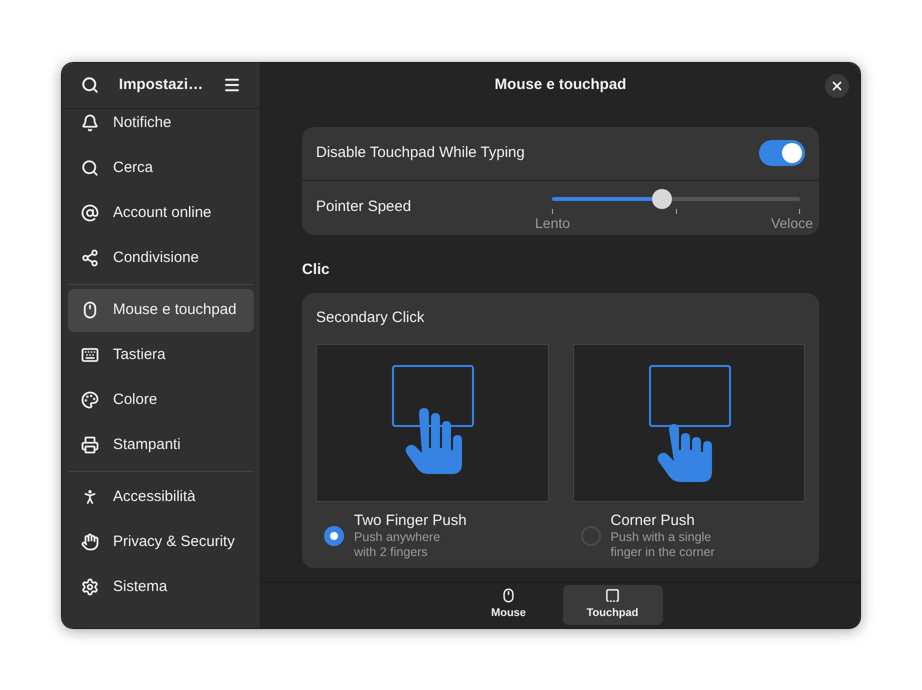  What do you see at coordinates (90, 258) in the screenshot?
I see `share-icon` at bounding box center [90, 258].